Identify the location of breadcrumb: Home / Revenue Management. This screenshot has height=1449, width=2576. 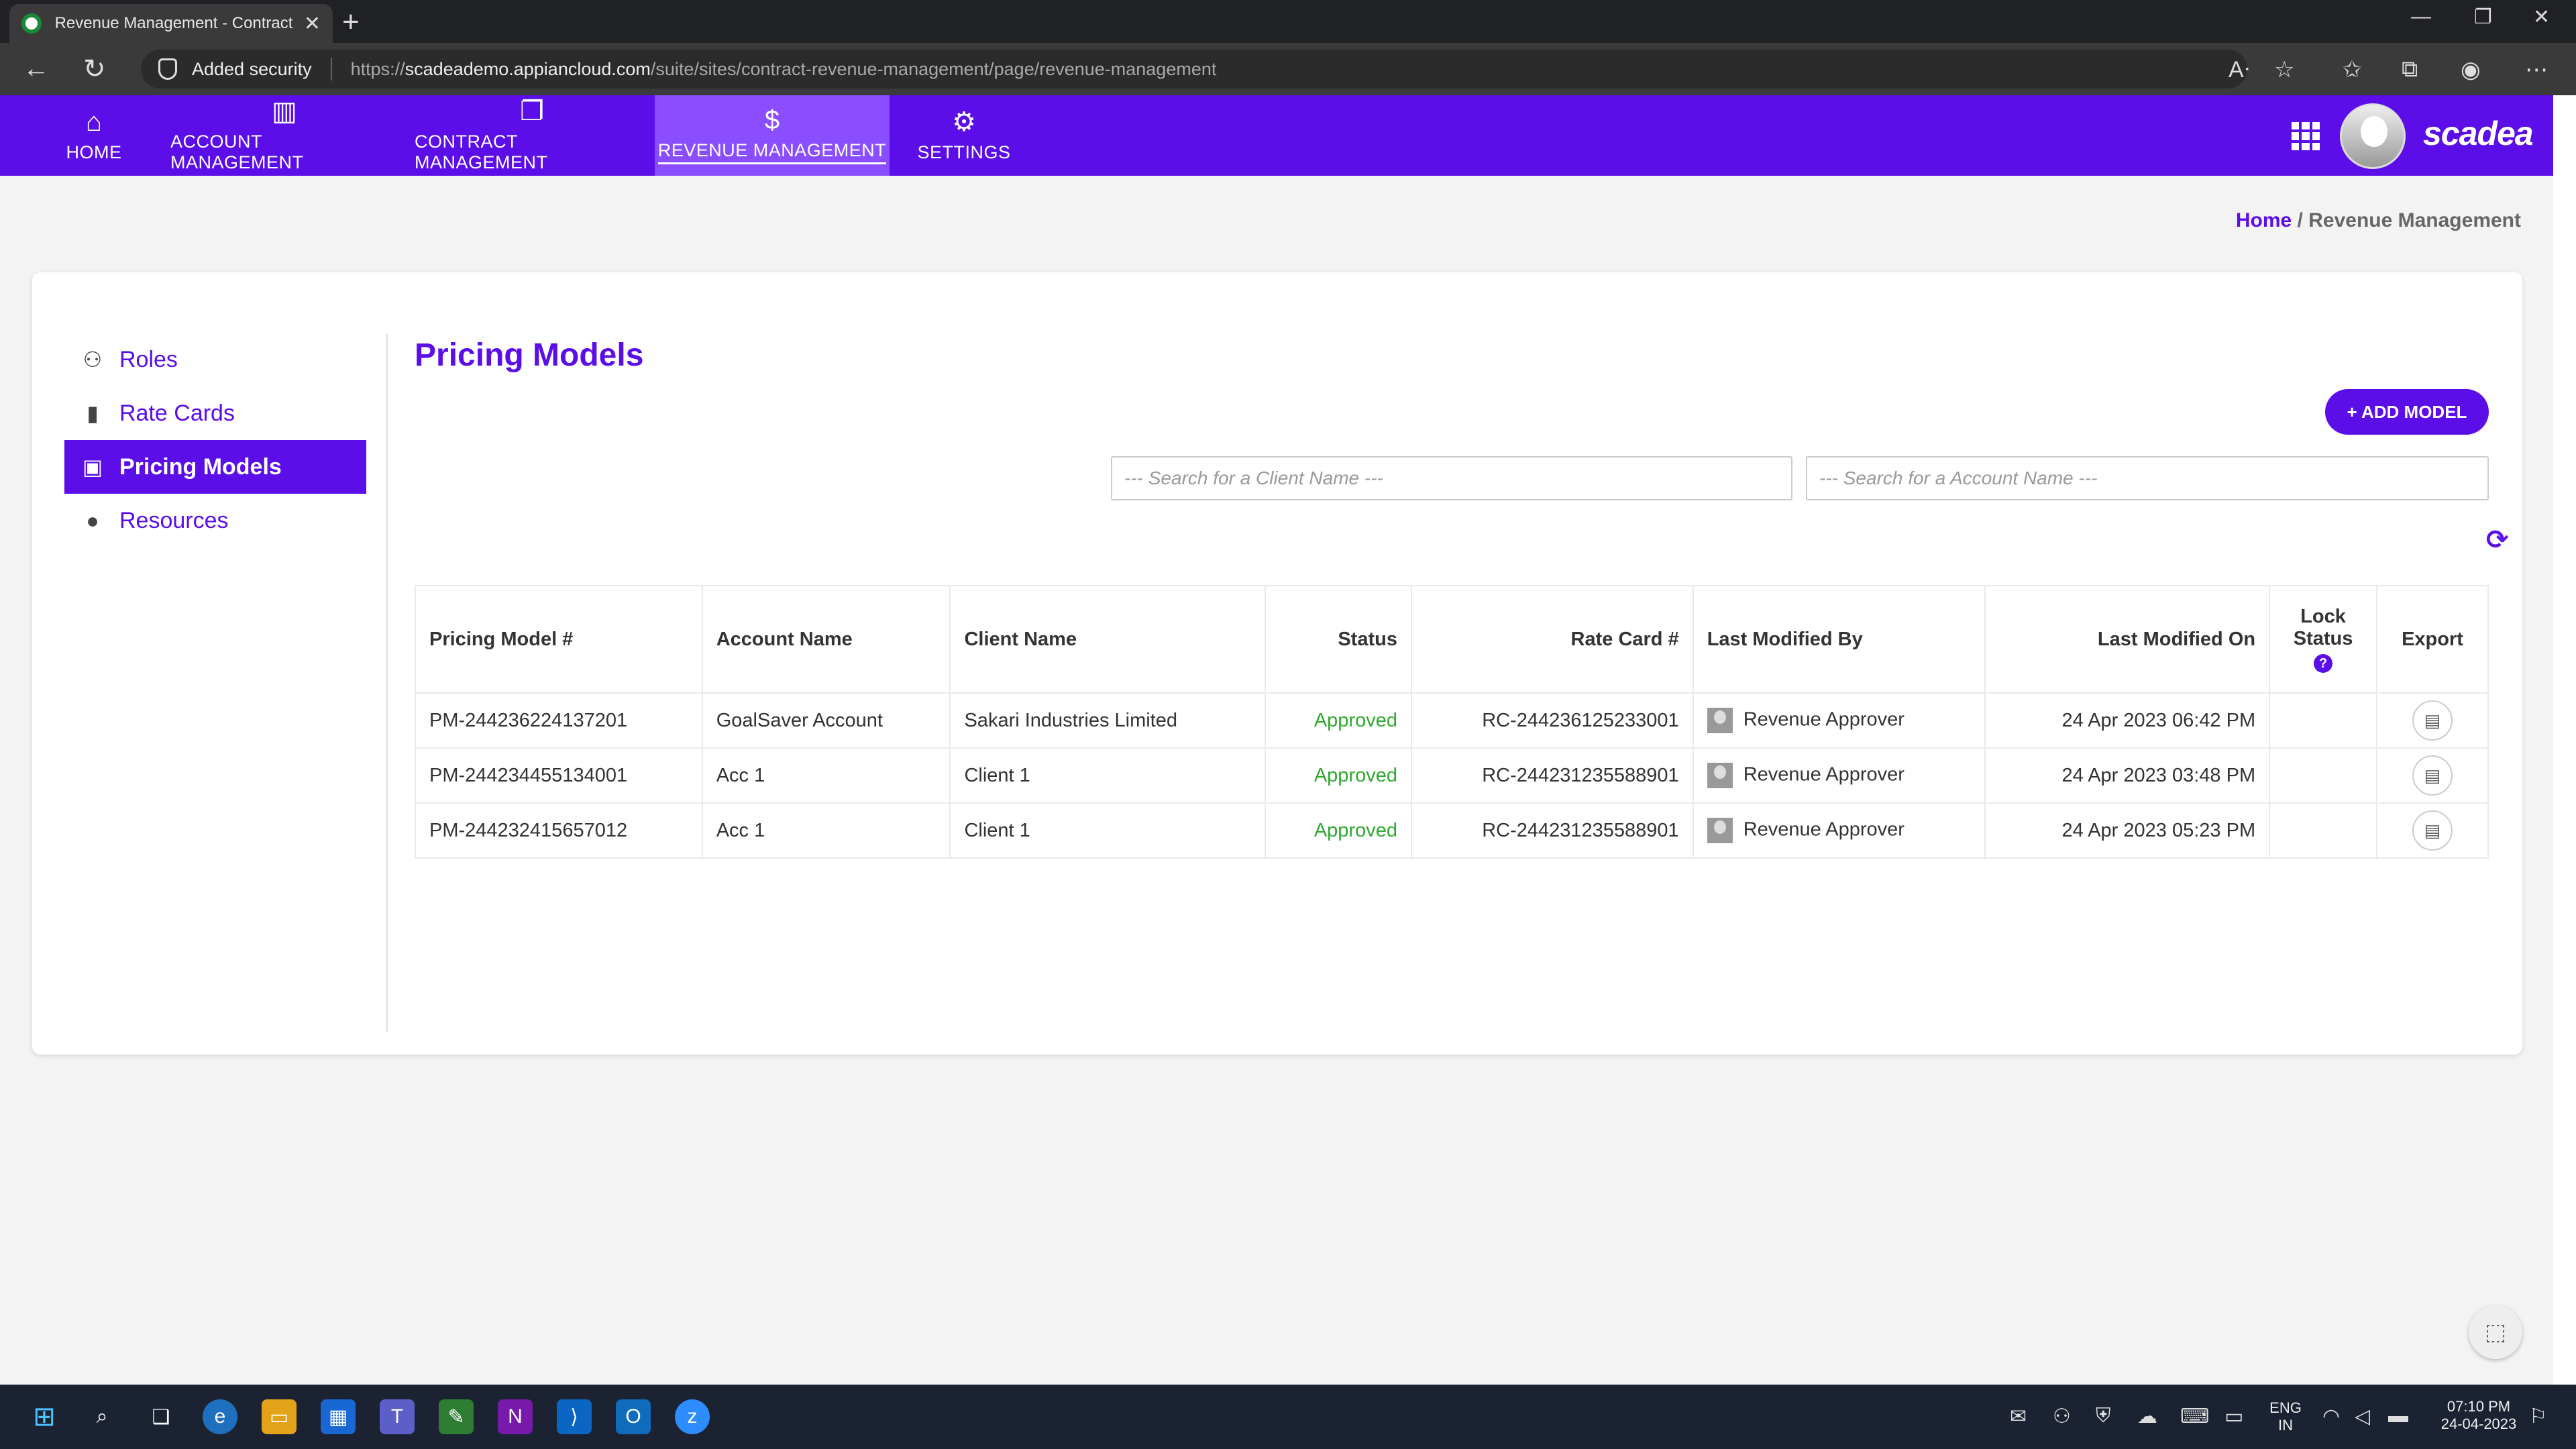
(2378, 220).